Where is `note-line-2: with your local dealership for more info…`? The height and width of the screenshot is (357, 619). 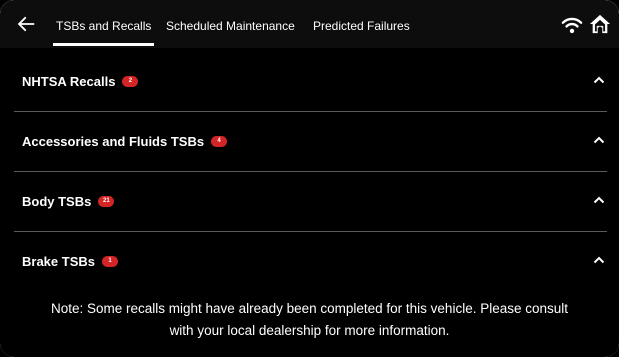
note-line-2: with your local dealership for more info… is located at coordinates (309, 330).